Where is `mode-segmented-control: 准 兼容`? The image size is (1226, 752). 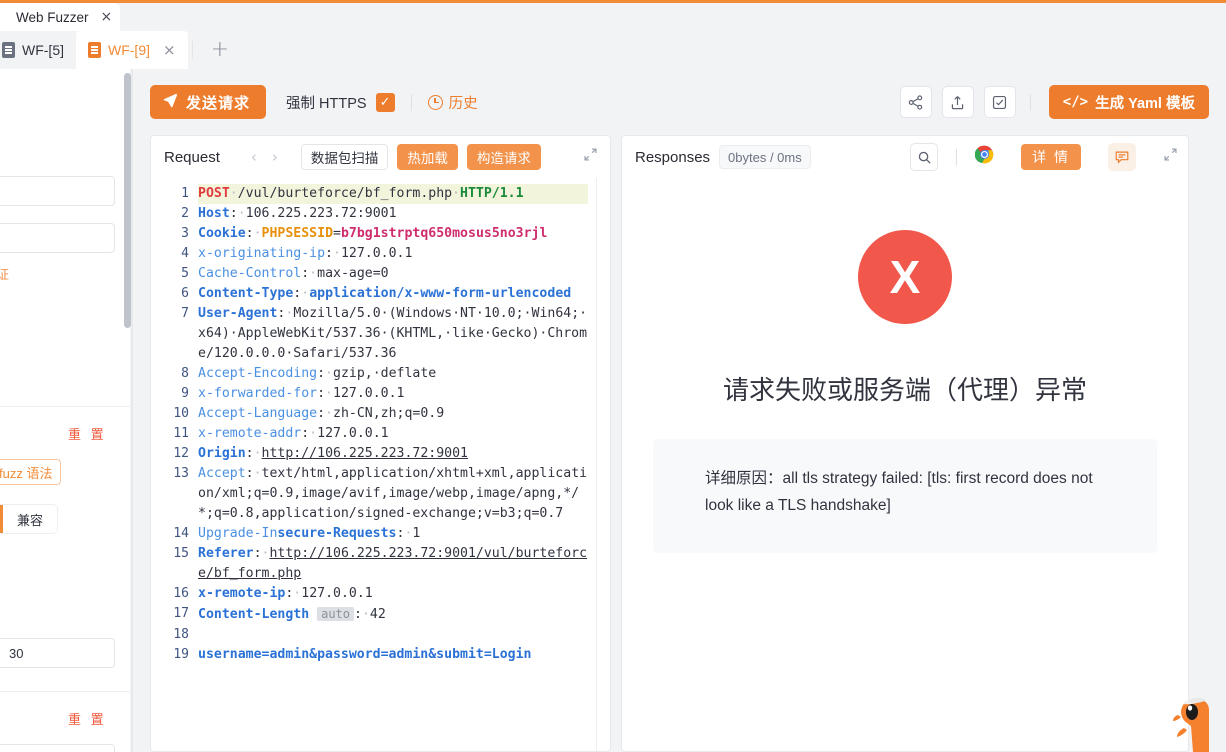 mode-segmented-control: 准 兼容 is located at coordinates (29, 519).